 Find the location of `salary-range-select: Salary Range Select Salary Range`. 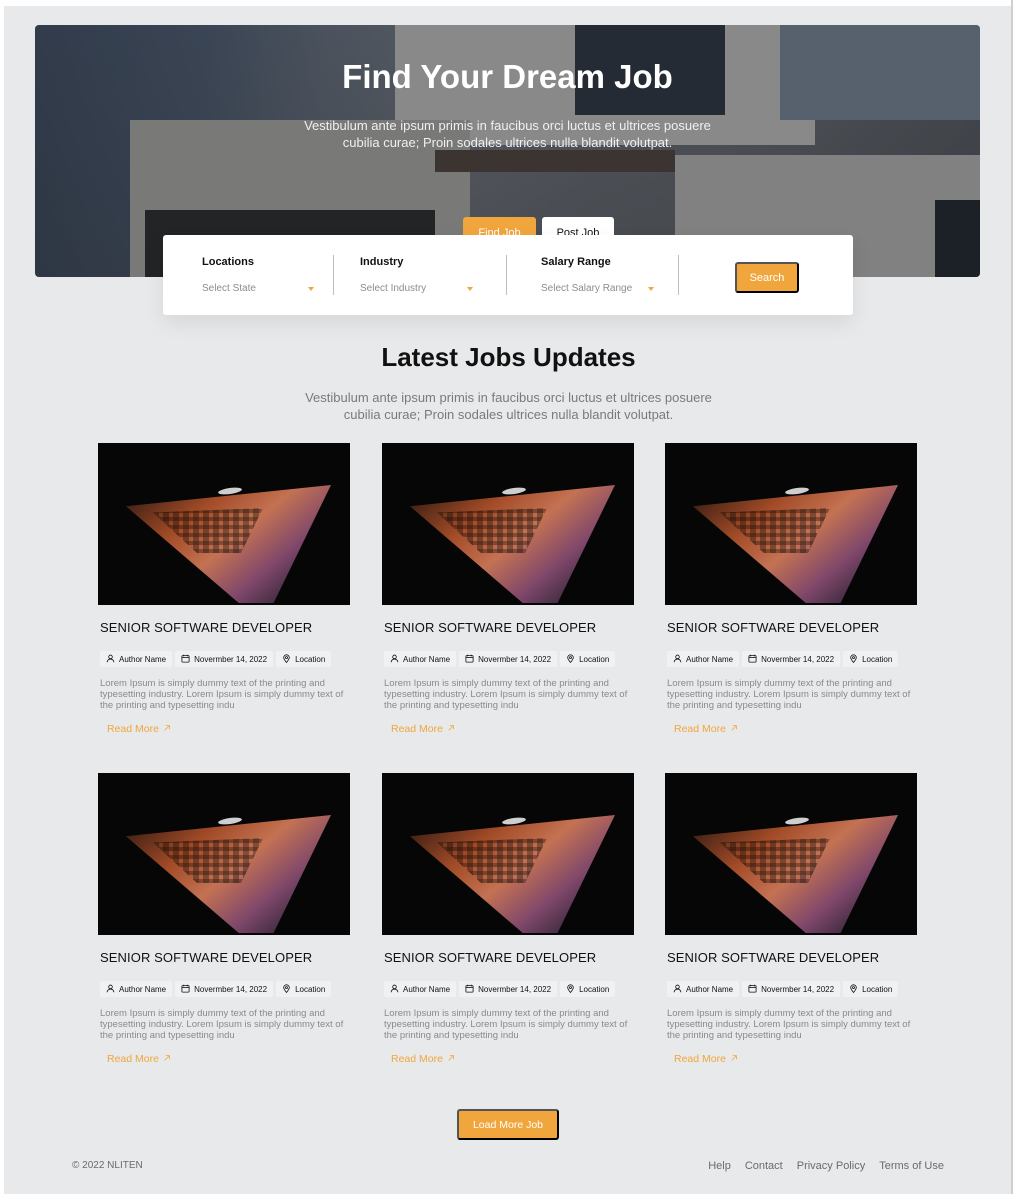

salary-range-select: Salary Range Select Salary Range is located at coordinates (606, 275).